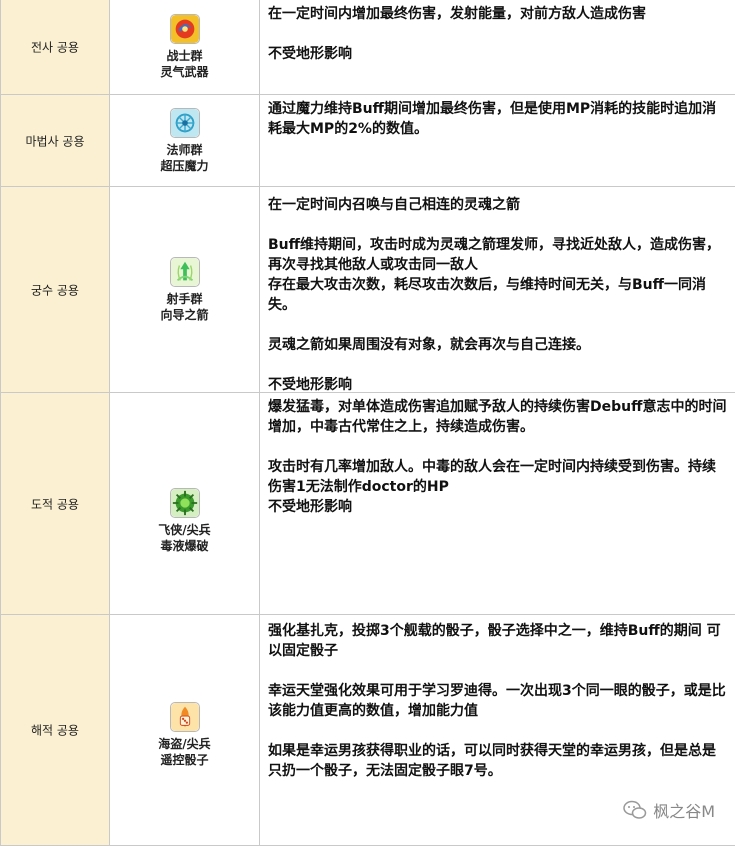 The width and height of the screenshot is (735, 846). I want to click on skill-name: 毒液爆破, so click(184, 546).